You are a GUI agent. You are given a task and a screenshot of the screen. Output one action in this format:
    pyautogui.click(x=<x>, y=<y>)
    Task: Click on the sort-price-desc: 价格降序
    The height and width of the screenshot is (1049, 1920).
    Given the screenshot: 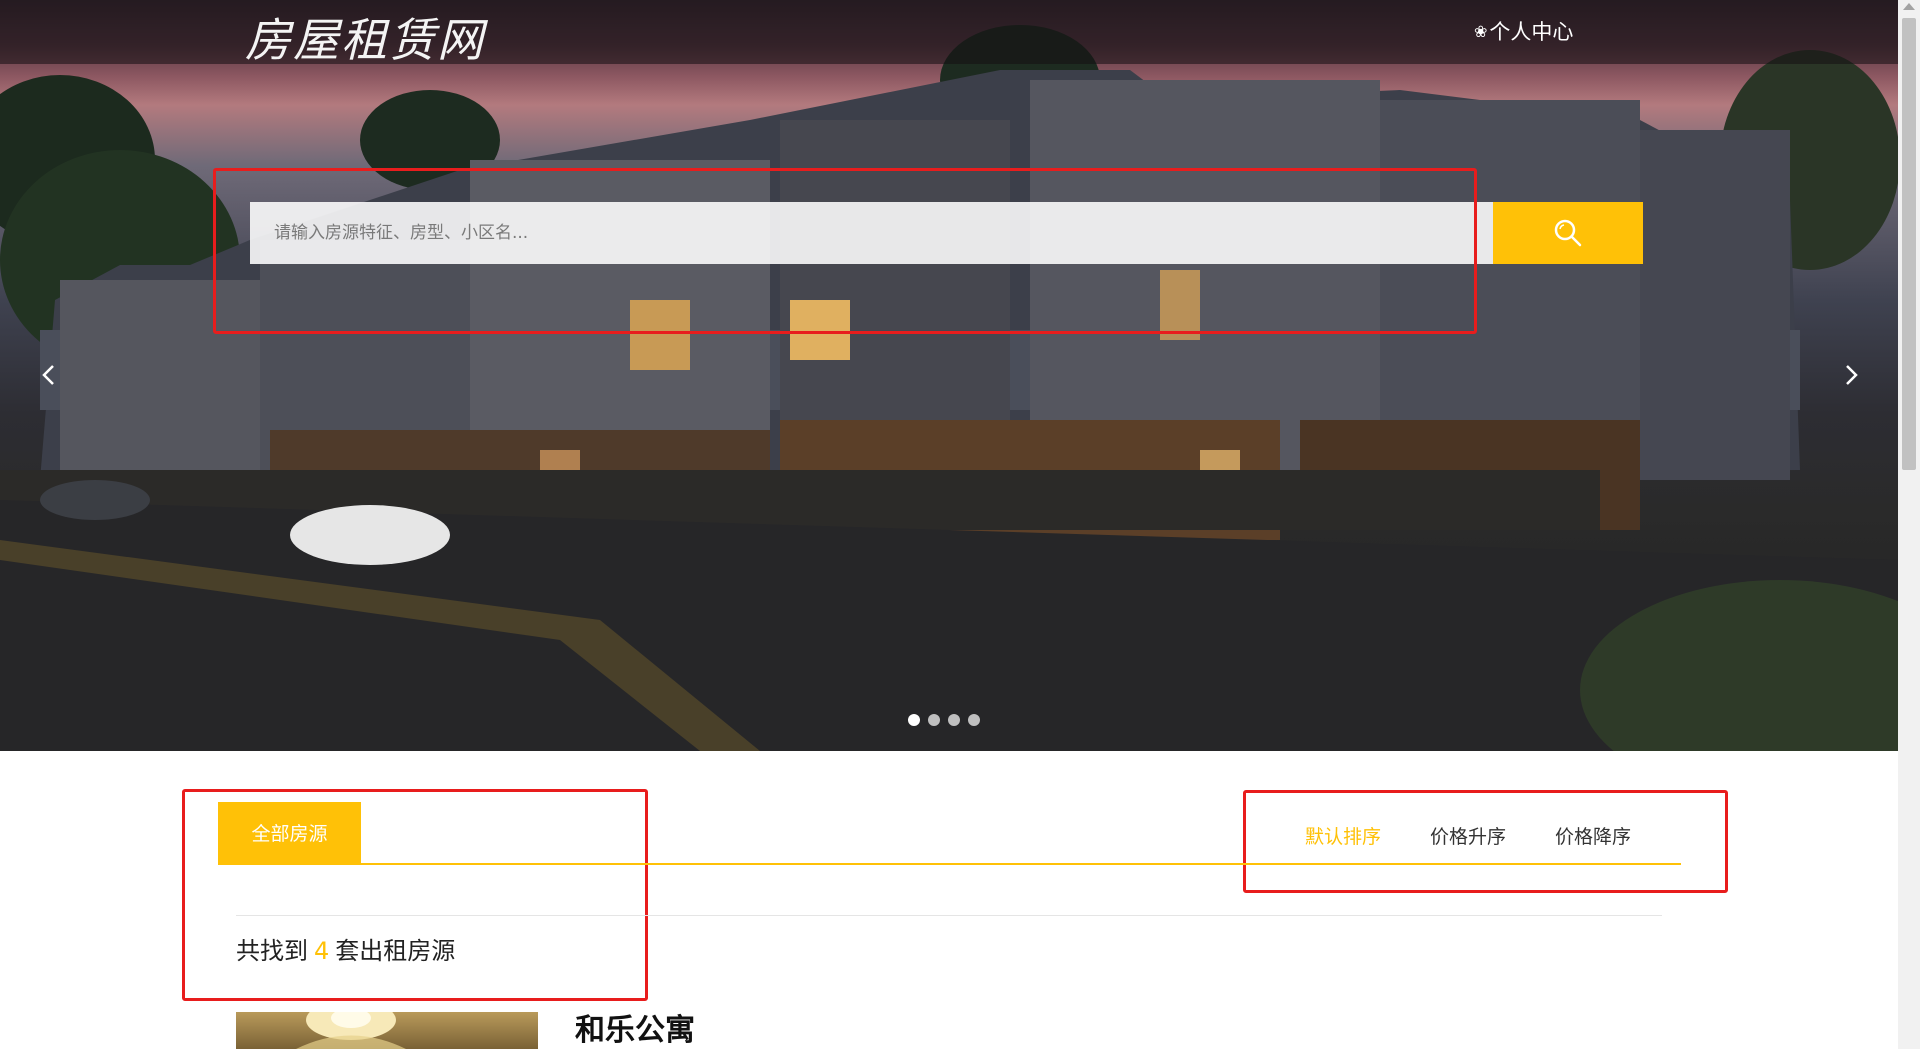 What is the action you would take?
    pyautogui.click(x=1593, y=835)
    